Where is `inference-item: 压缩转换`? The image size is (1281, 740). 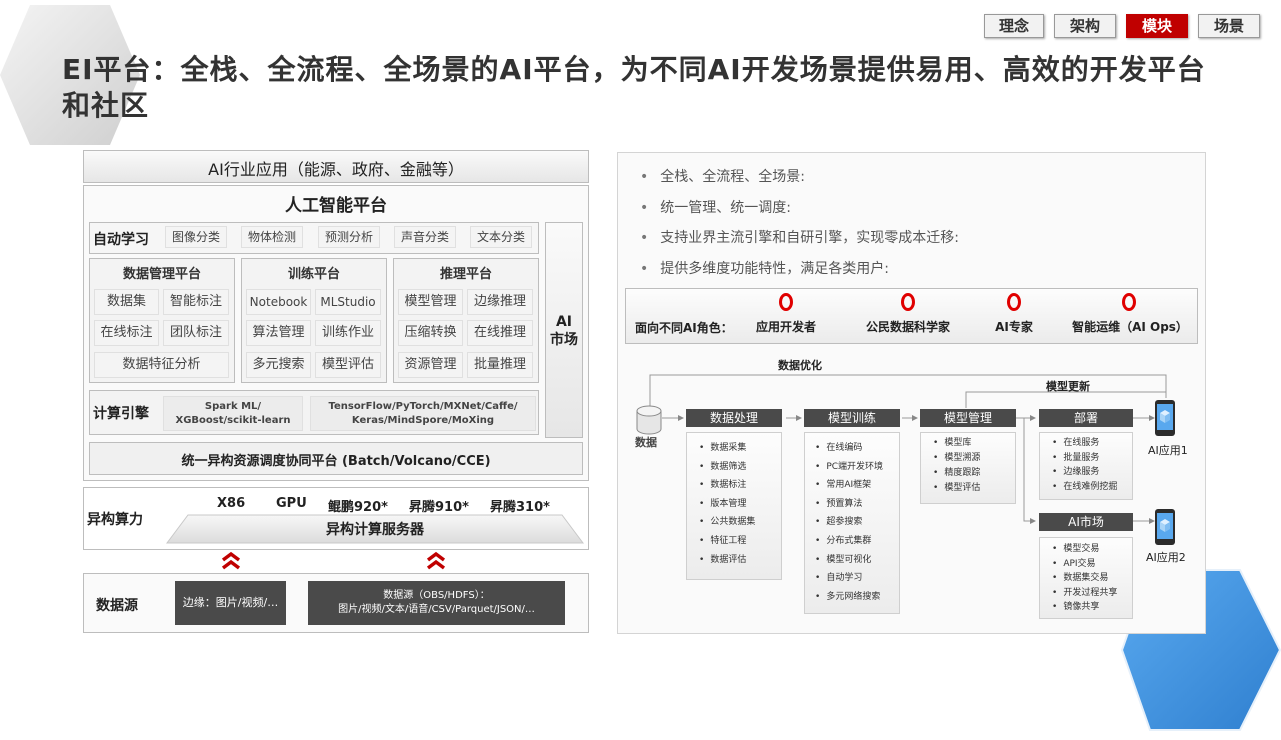 inference-item: 压缩转换 is located at coordinates (430, 333).